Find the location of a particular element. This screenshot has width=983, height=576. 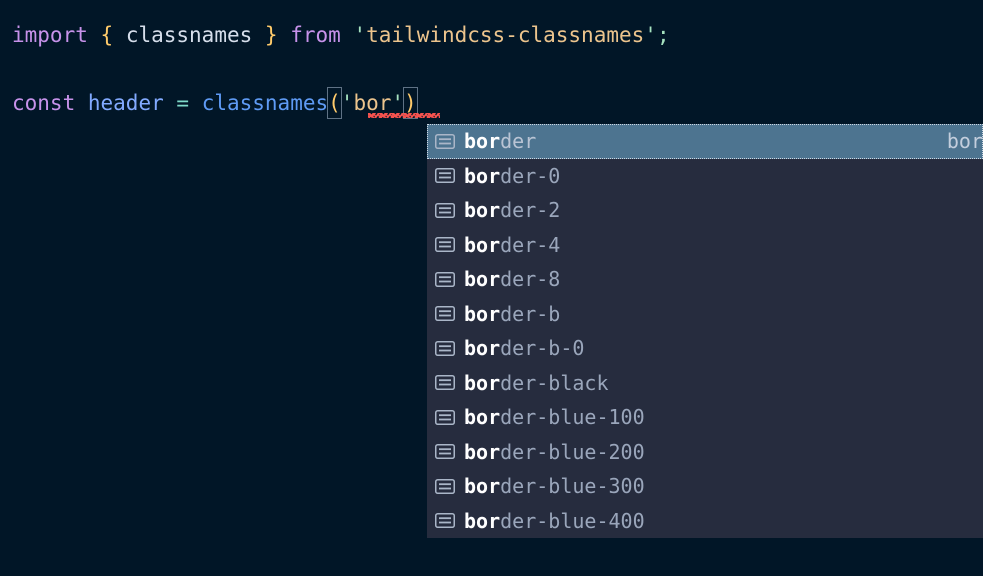

token-header-variable: header is located at coordinates (125, 103).